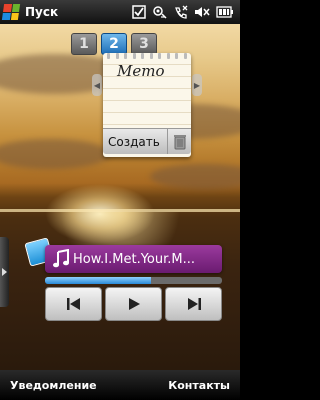  I want to click on status-icons, so click(186, 12).